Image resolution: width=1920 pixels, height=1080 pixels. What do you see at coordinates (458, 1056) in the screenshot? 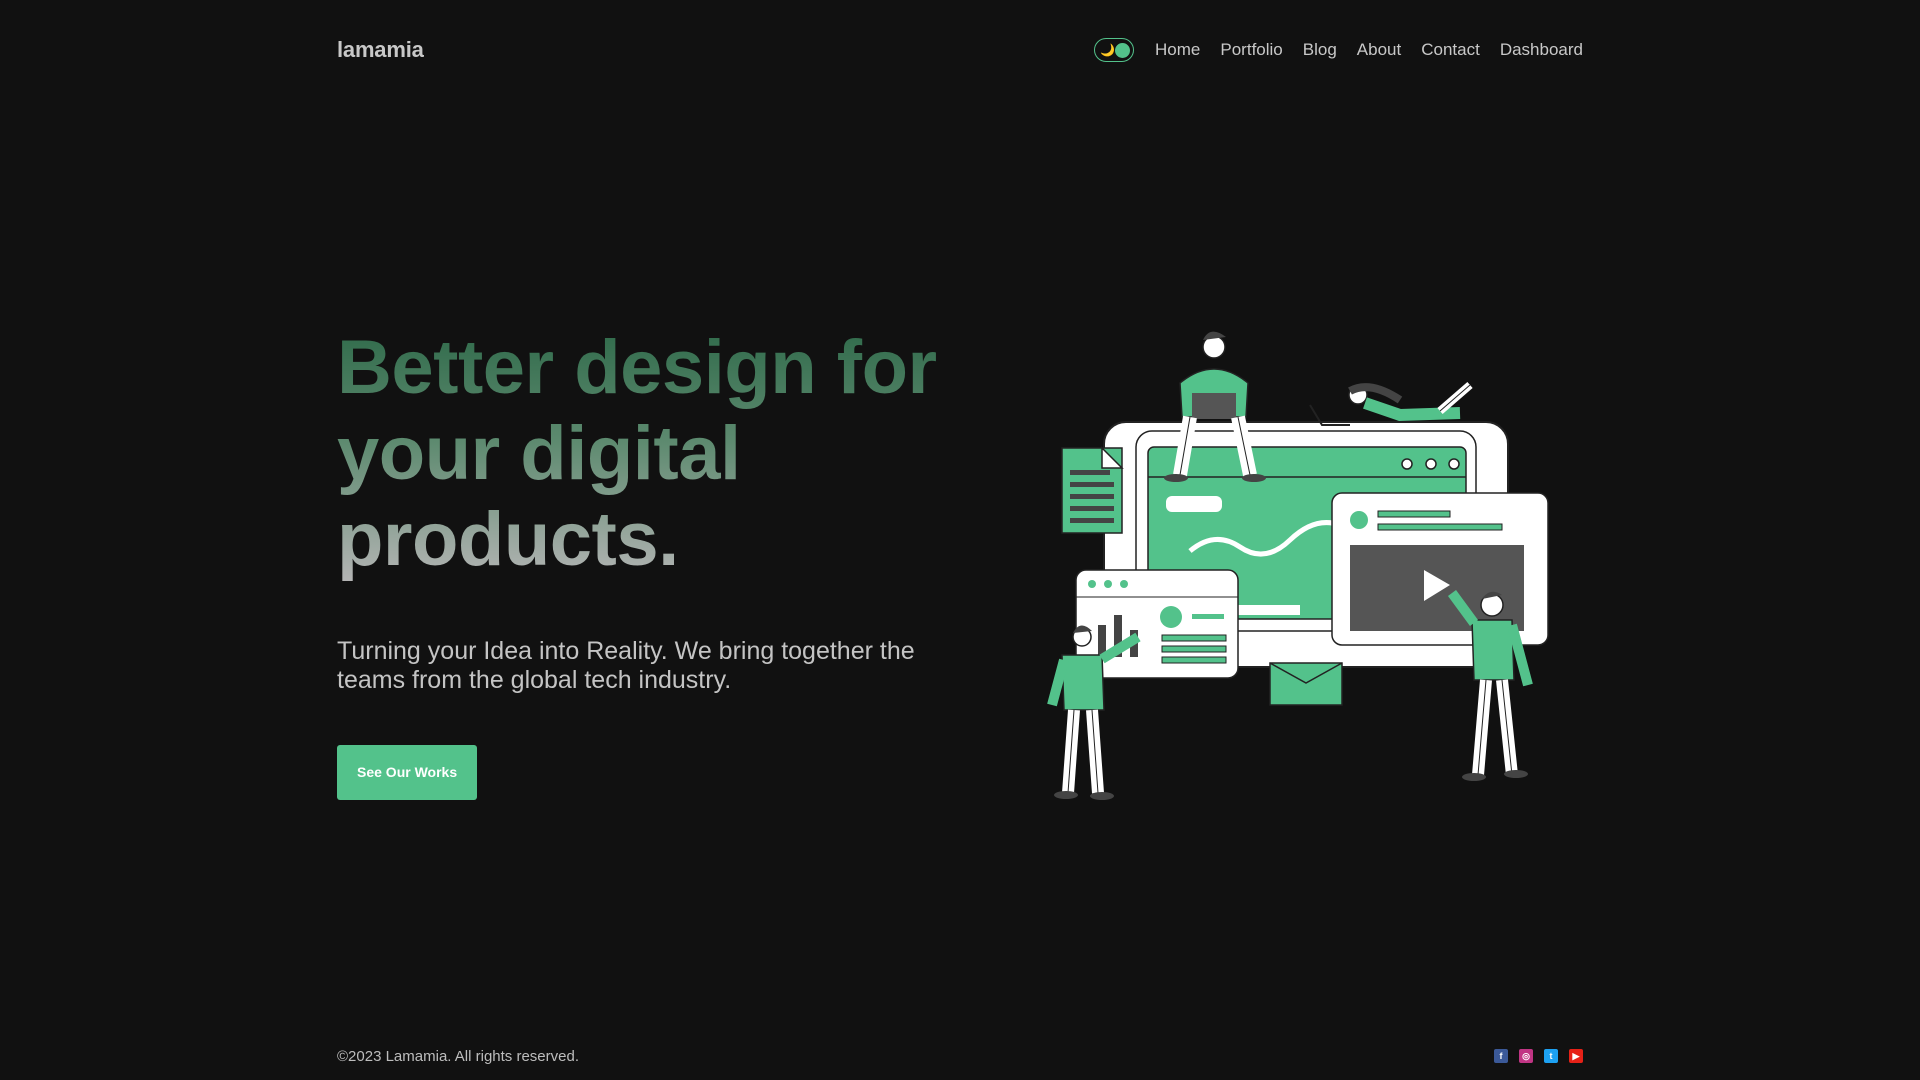
I see `copyright-text: ©2023 Lamamia. All rights reserved.` at bounding box center [458, 1056].